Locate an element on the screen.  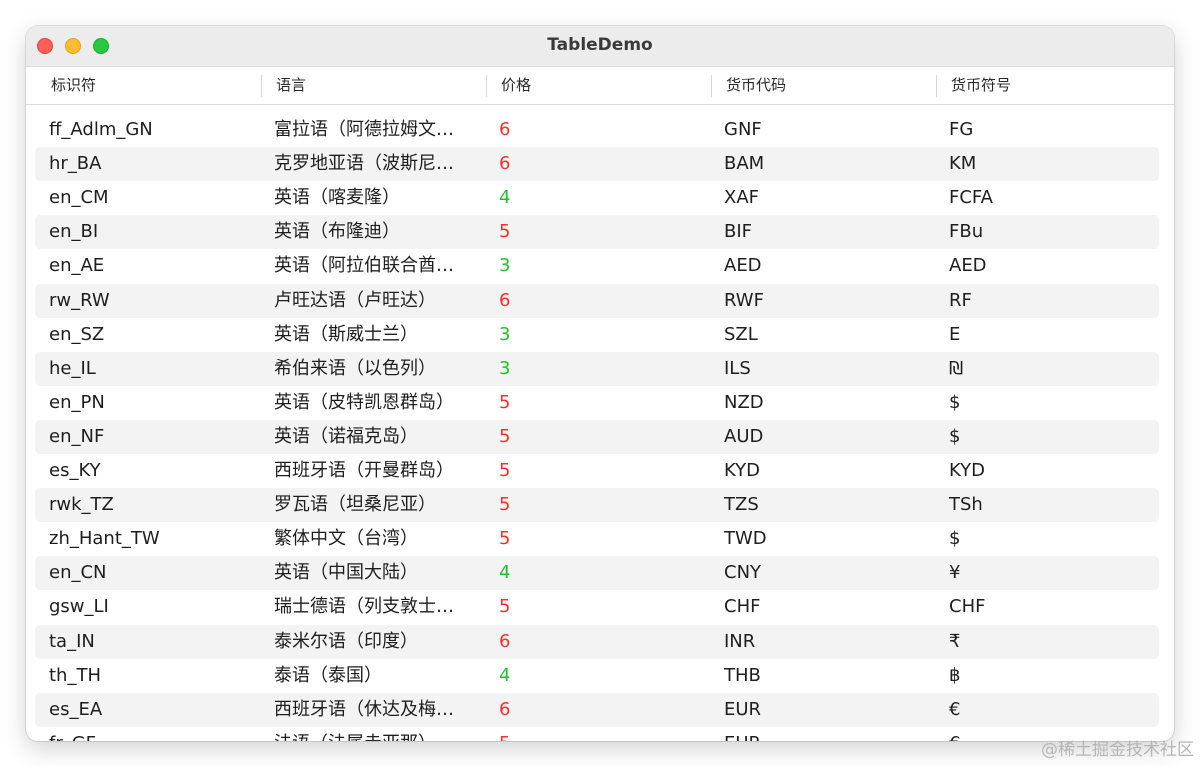
cell-currency-symbol: FBu is located at coordinates (966, 232).